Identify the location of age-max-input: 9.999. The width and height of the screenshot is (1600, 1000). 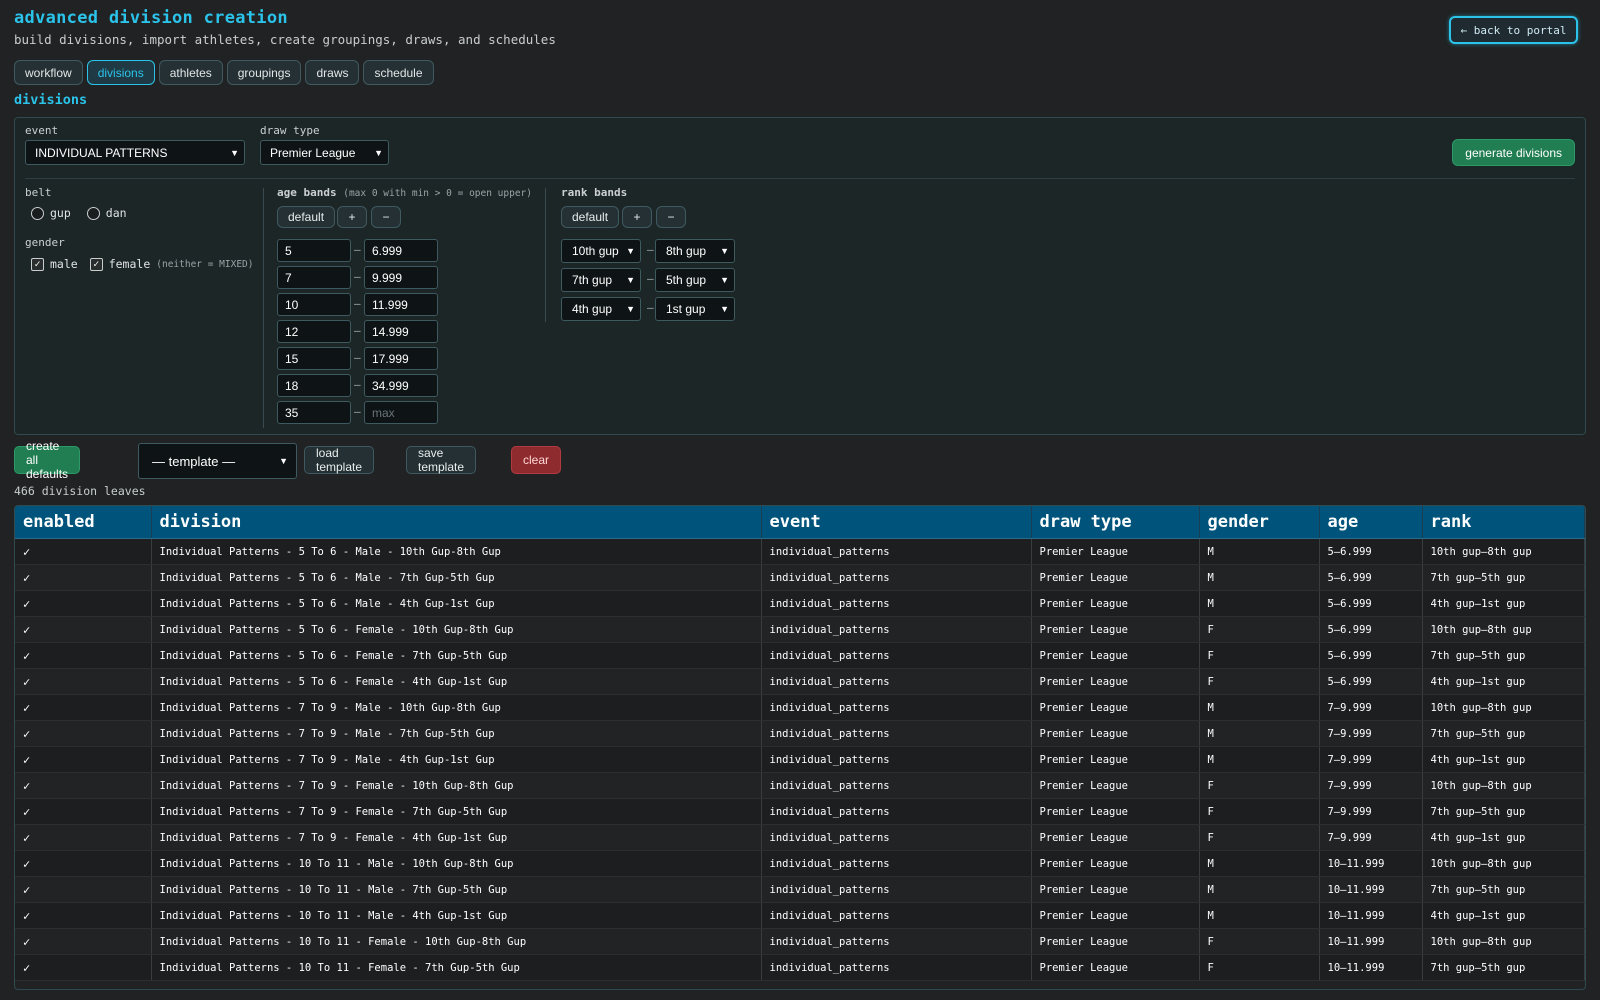
(401, 277).